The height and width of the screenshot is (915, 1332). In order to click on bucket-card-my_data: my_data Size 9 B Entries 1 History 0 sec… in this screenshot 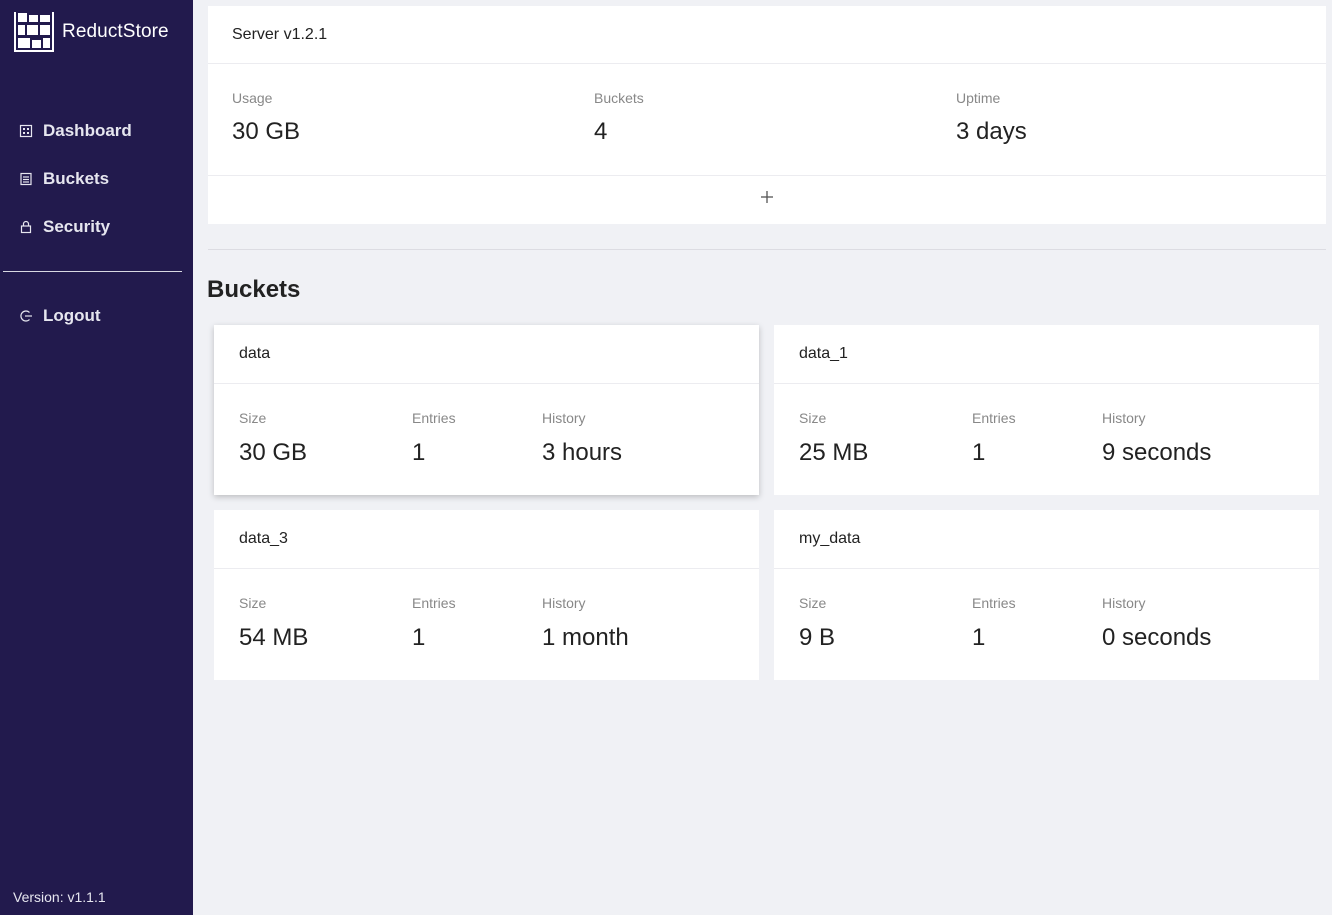, I will do `click(1046, 595)`.